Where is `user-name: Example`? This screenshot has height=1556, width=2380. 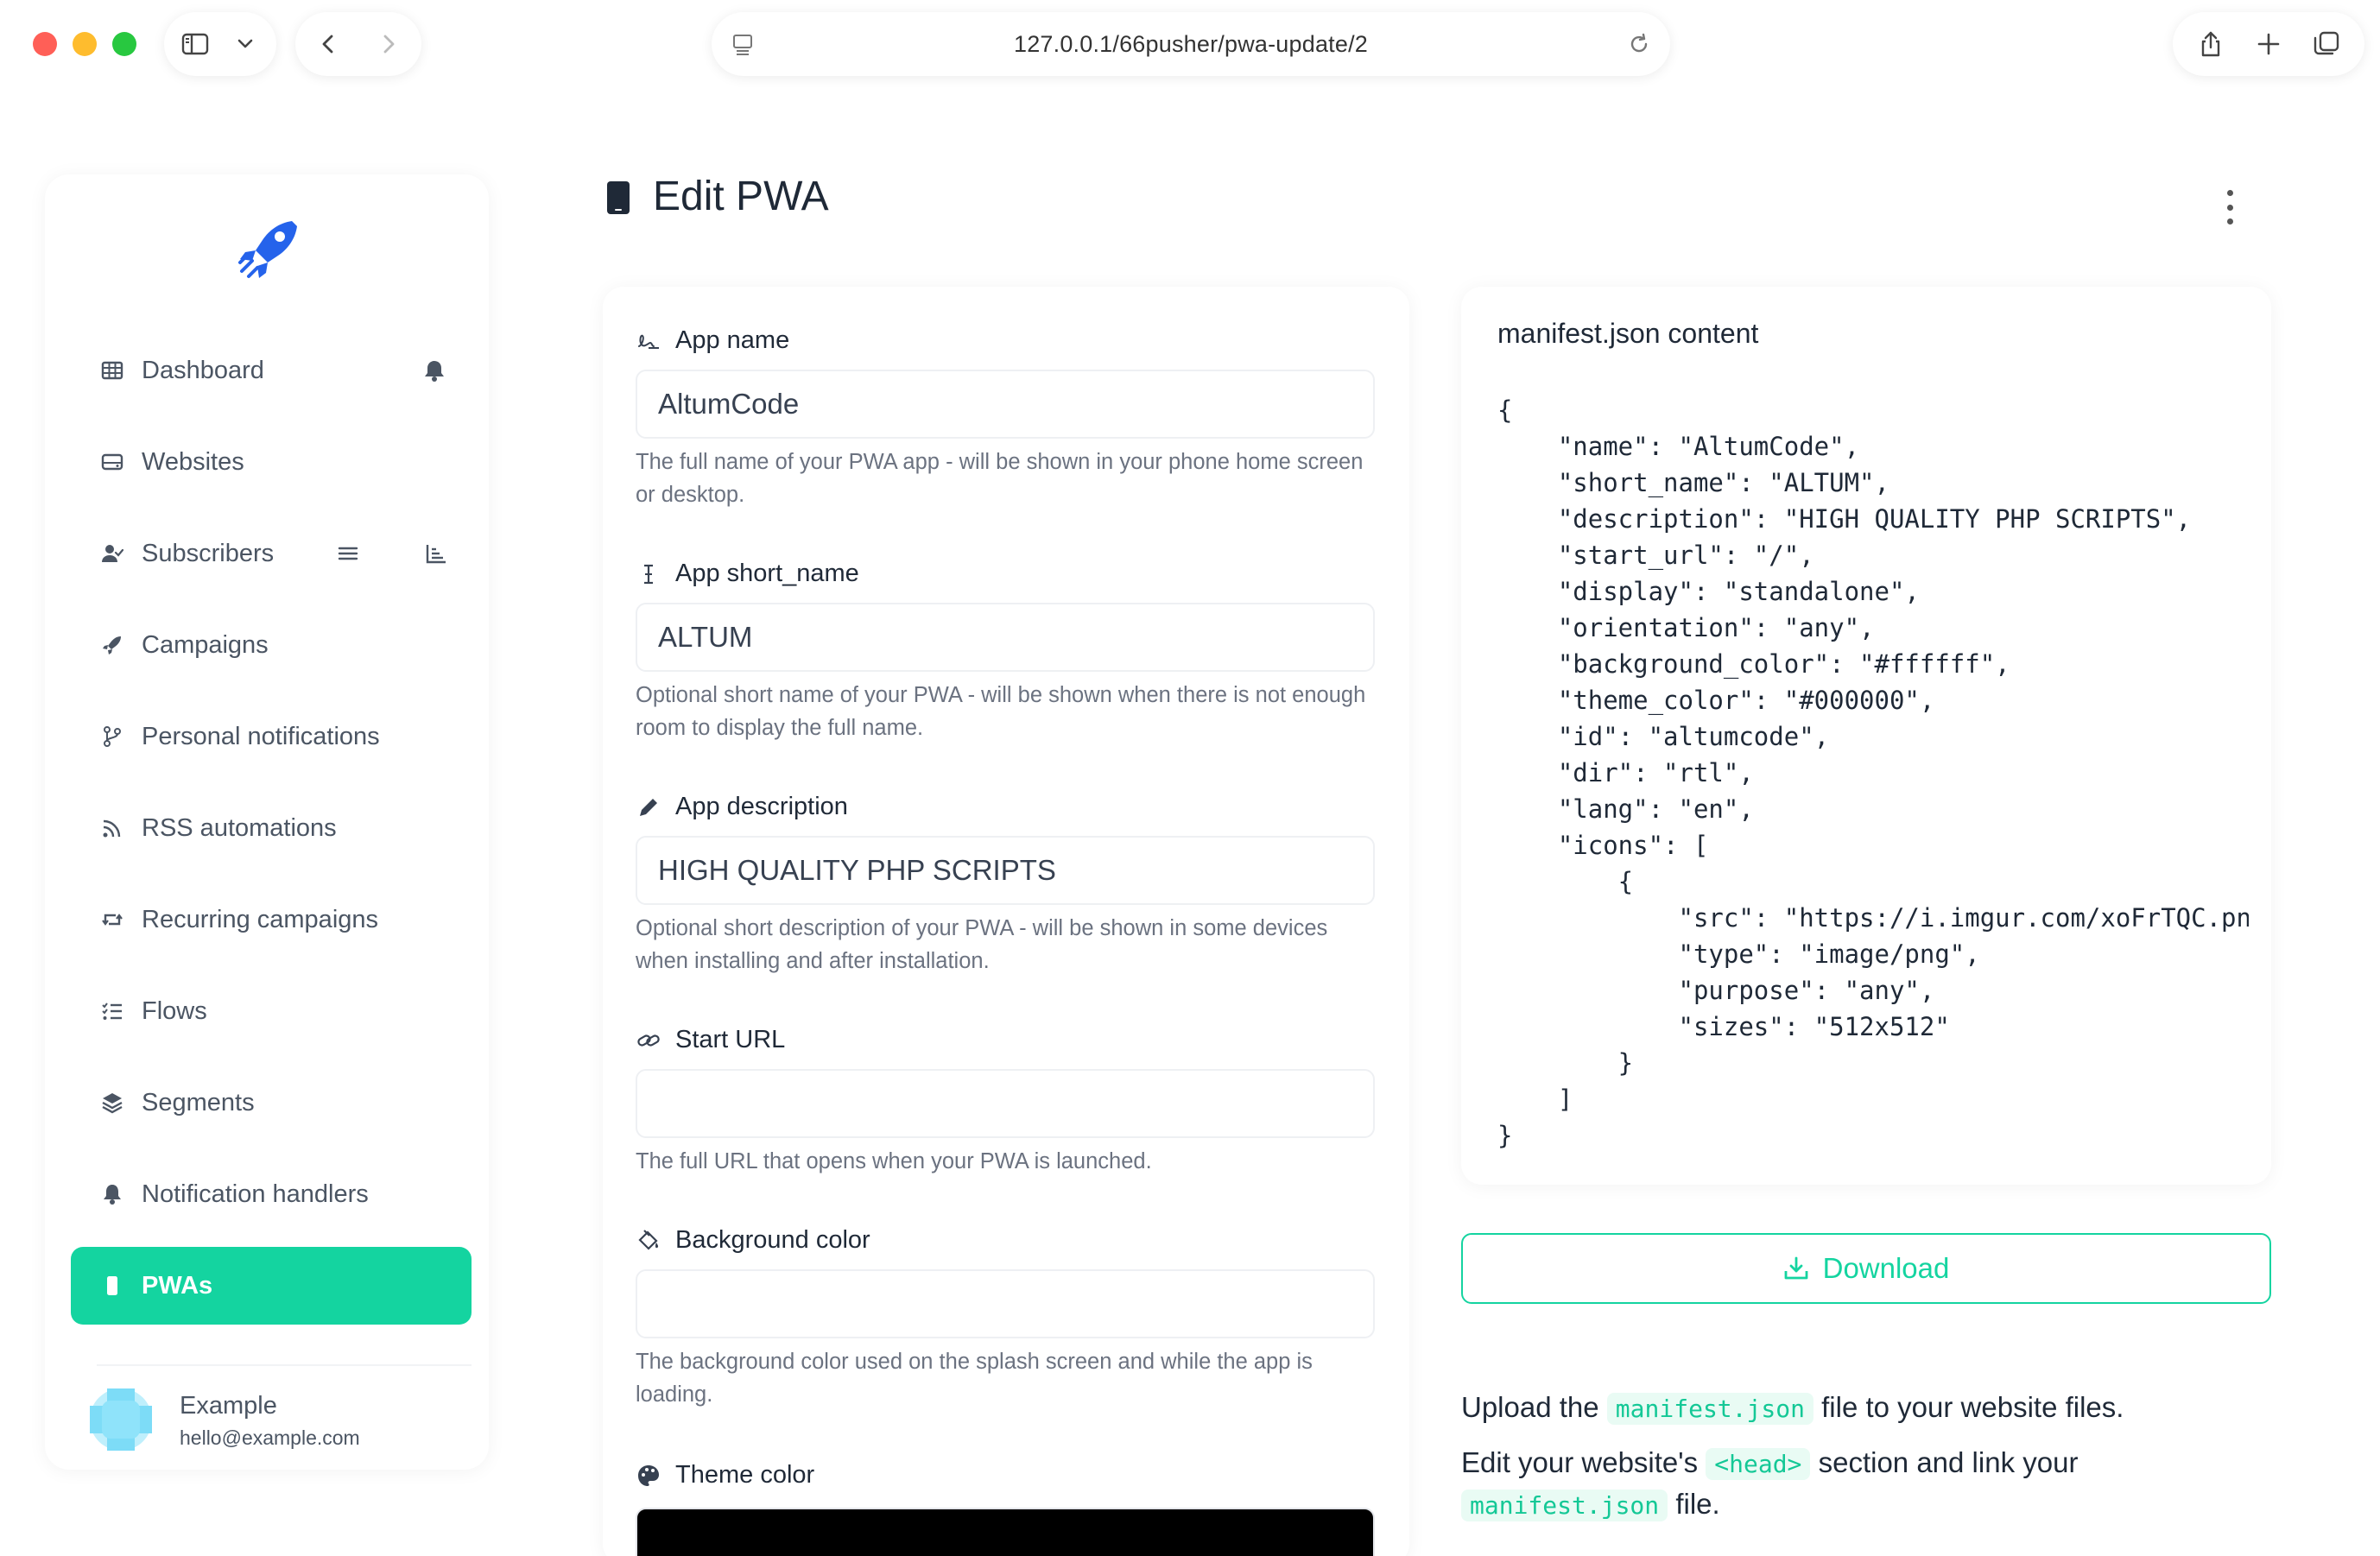
user-name: Example is located at coordinates (229, 1406).